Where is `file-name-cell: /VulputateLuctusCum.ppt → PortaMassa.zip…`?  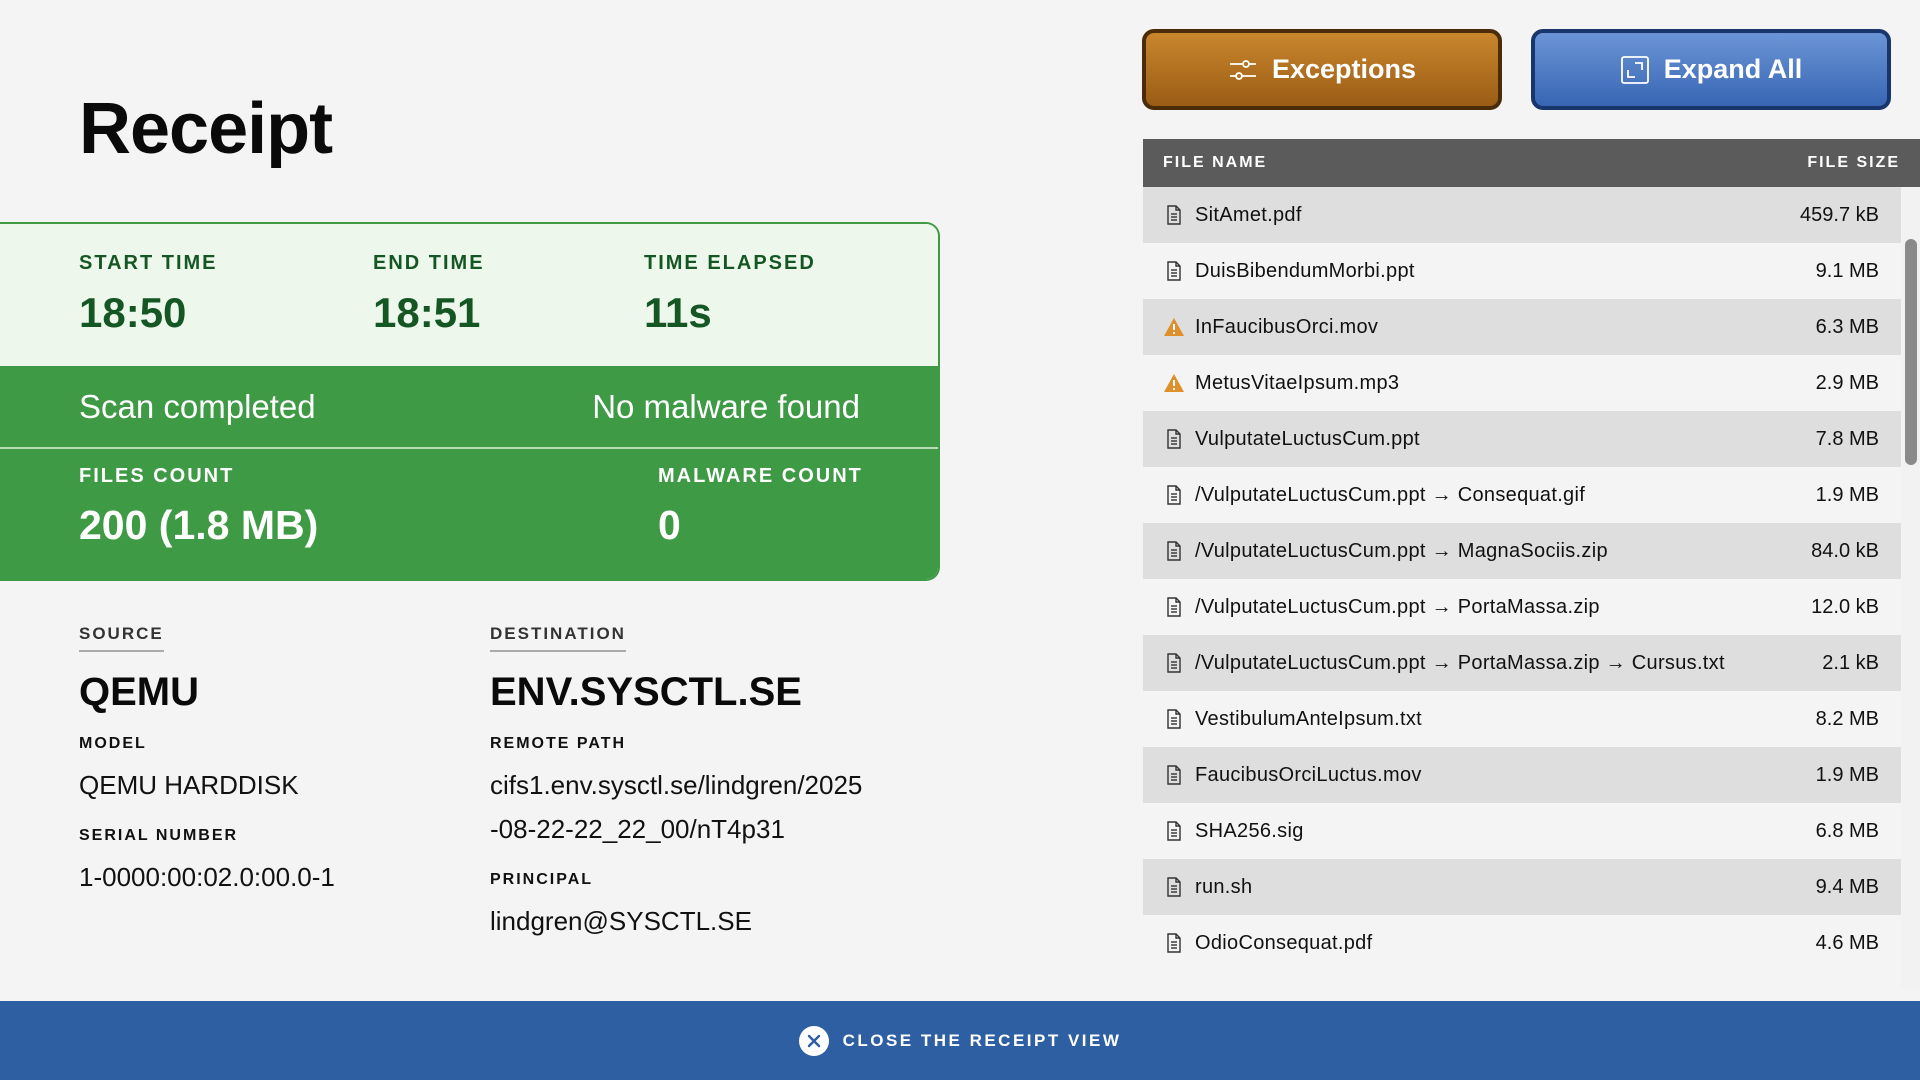
file-name-cell: /VulputateLuctusCum.ppt → PortaMassa.zip… is located at coordinates (1460, 662).